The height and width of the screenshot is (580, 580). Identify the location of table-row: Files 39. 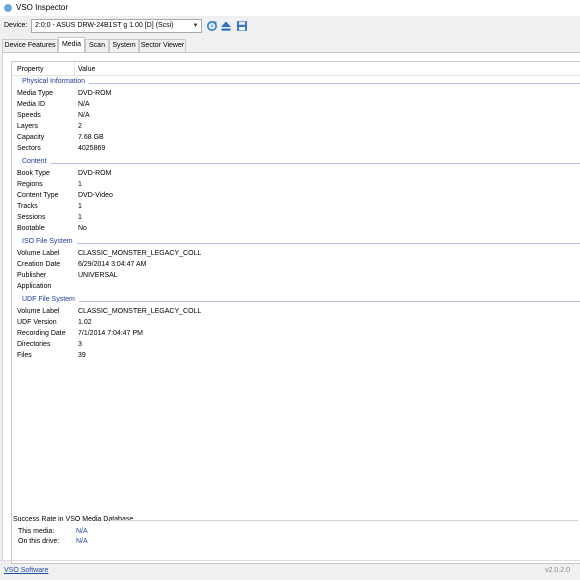
(296, 357).